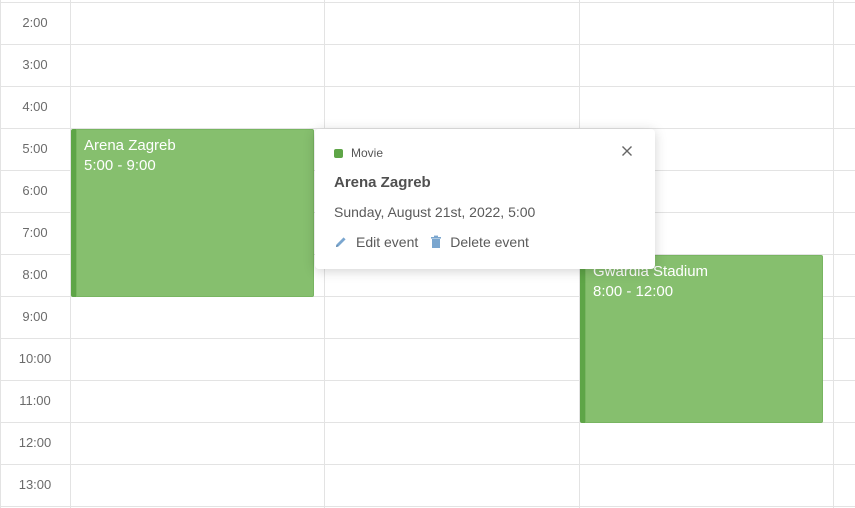 The image size is (855, 508). Describe the element at coordinates (35, 316) in the screenshot. I see `time-label: 9:00` at that location.